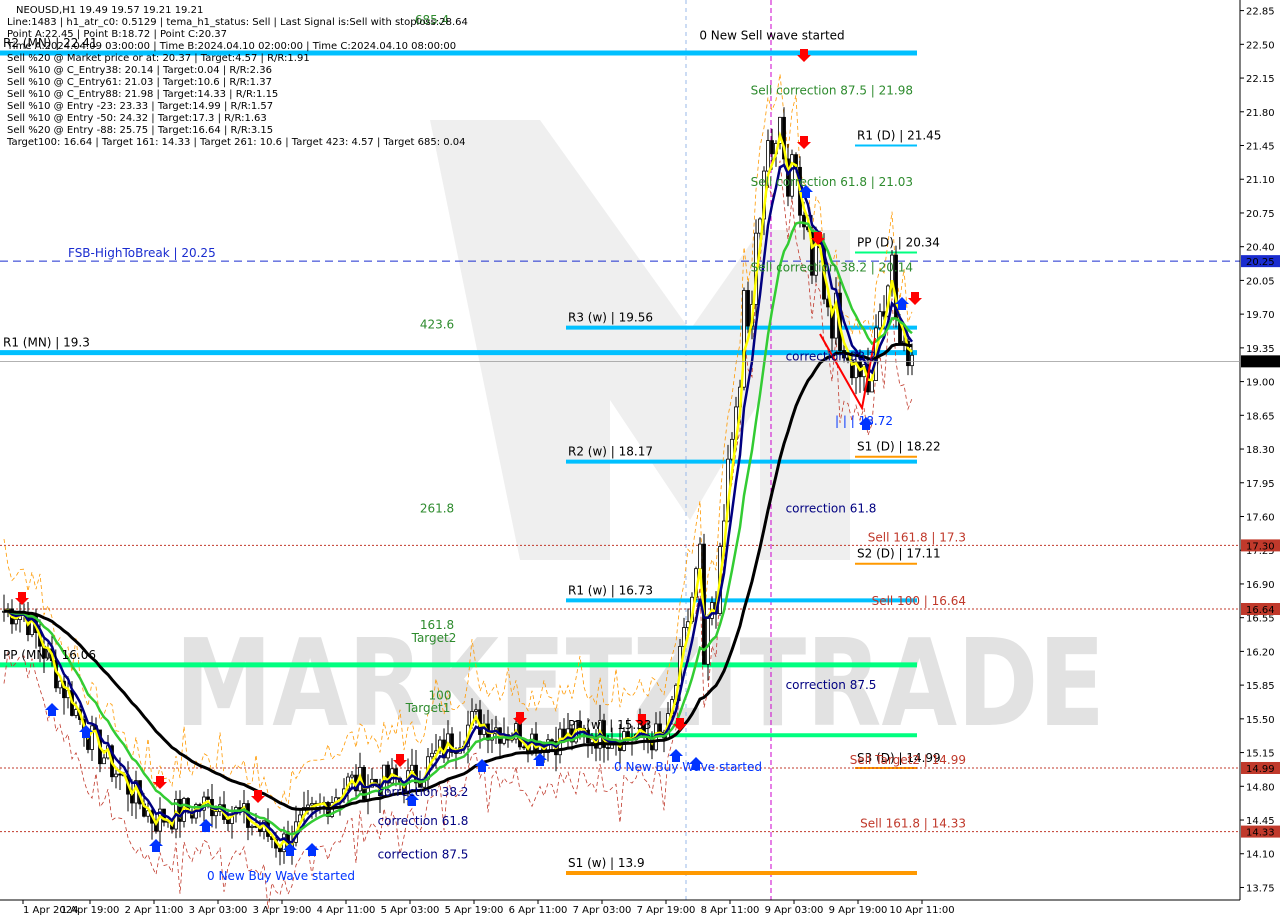 This screenshot has height=920, width=1280. What do you see at coordinates (832, 90) in the screenshot?
I see `annotation-label: Sell correction 87.5 | 21.98` at bounding box center [832, 90].